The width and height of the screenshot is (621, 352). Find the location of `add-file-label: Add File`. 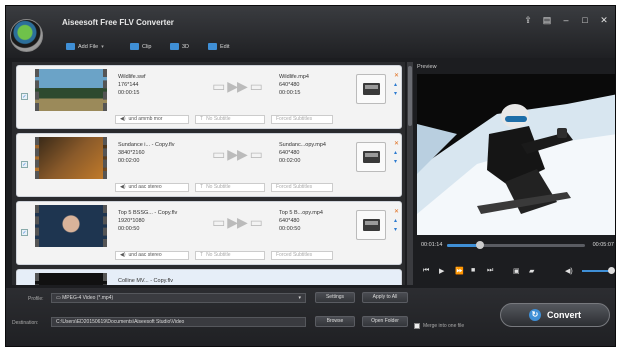

add-file-label: Add File is located at coordinates (88, 46).